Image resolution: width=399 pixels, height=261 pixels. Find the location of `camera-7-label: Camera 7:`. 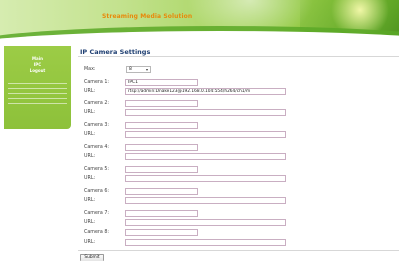

camera-7-label: Camera 7: is located at coordinates (97, 213).